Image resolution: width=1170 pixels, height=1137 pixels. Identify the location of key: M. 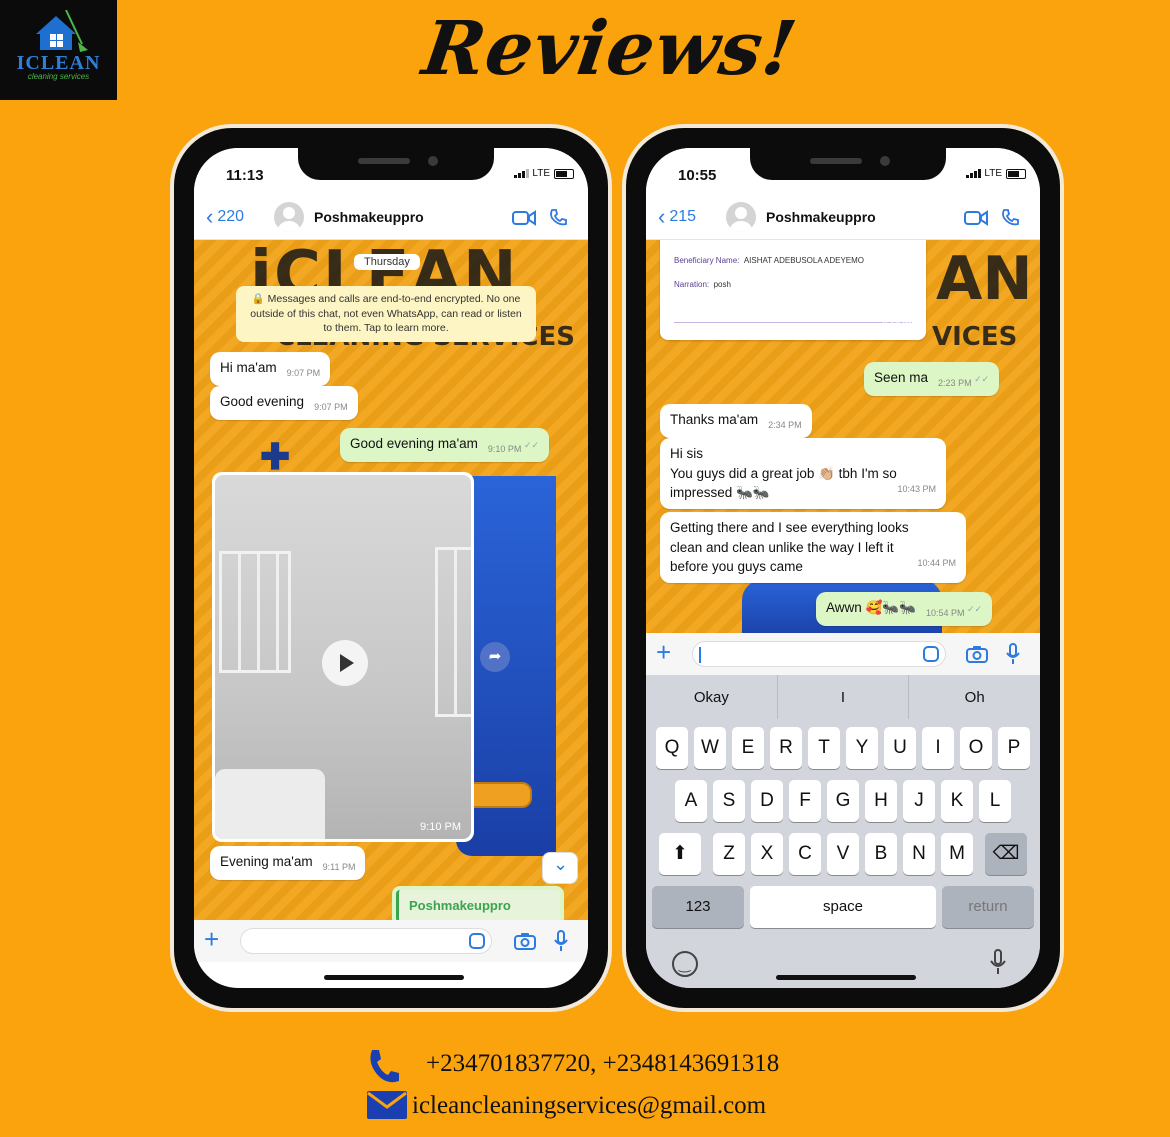
(957, 854).